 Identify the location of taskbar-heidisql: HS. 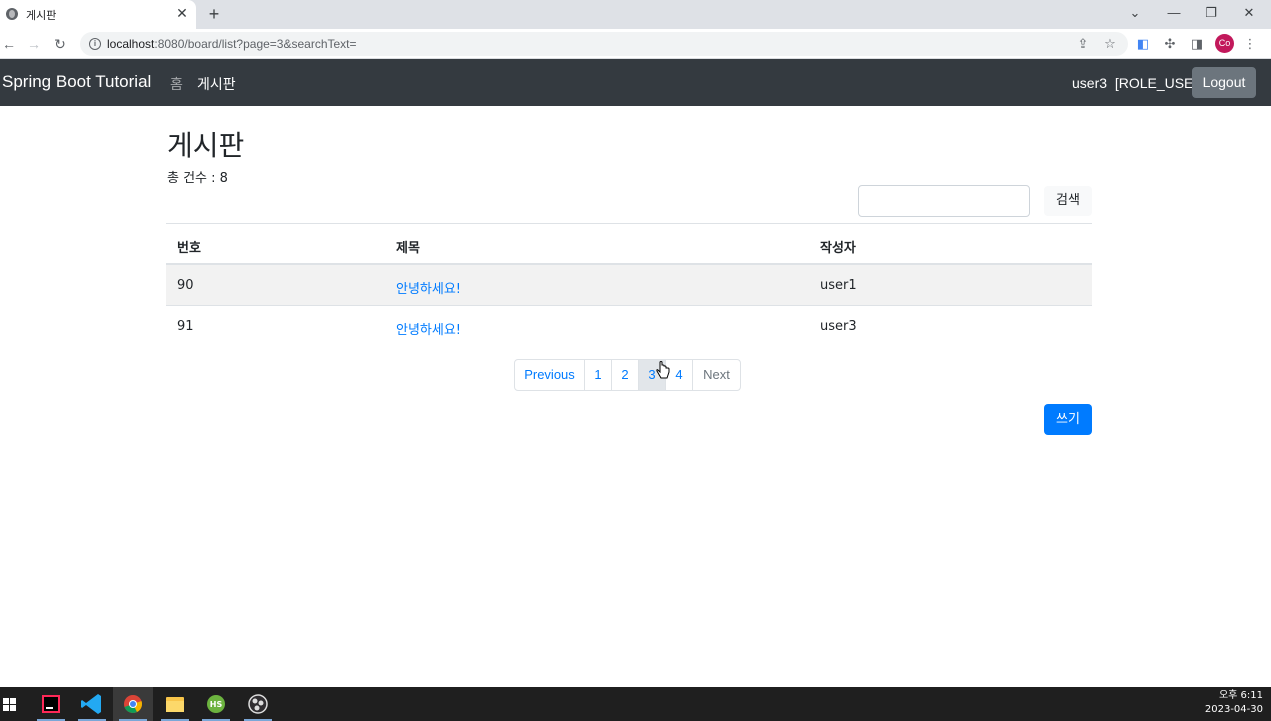
(216, 704).